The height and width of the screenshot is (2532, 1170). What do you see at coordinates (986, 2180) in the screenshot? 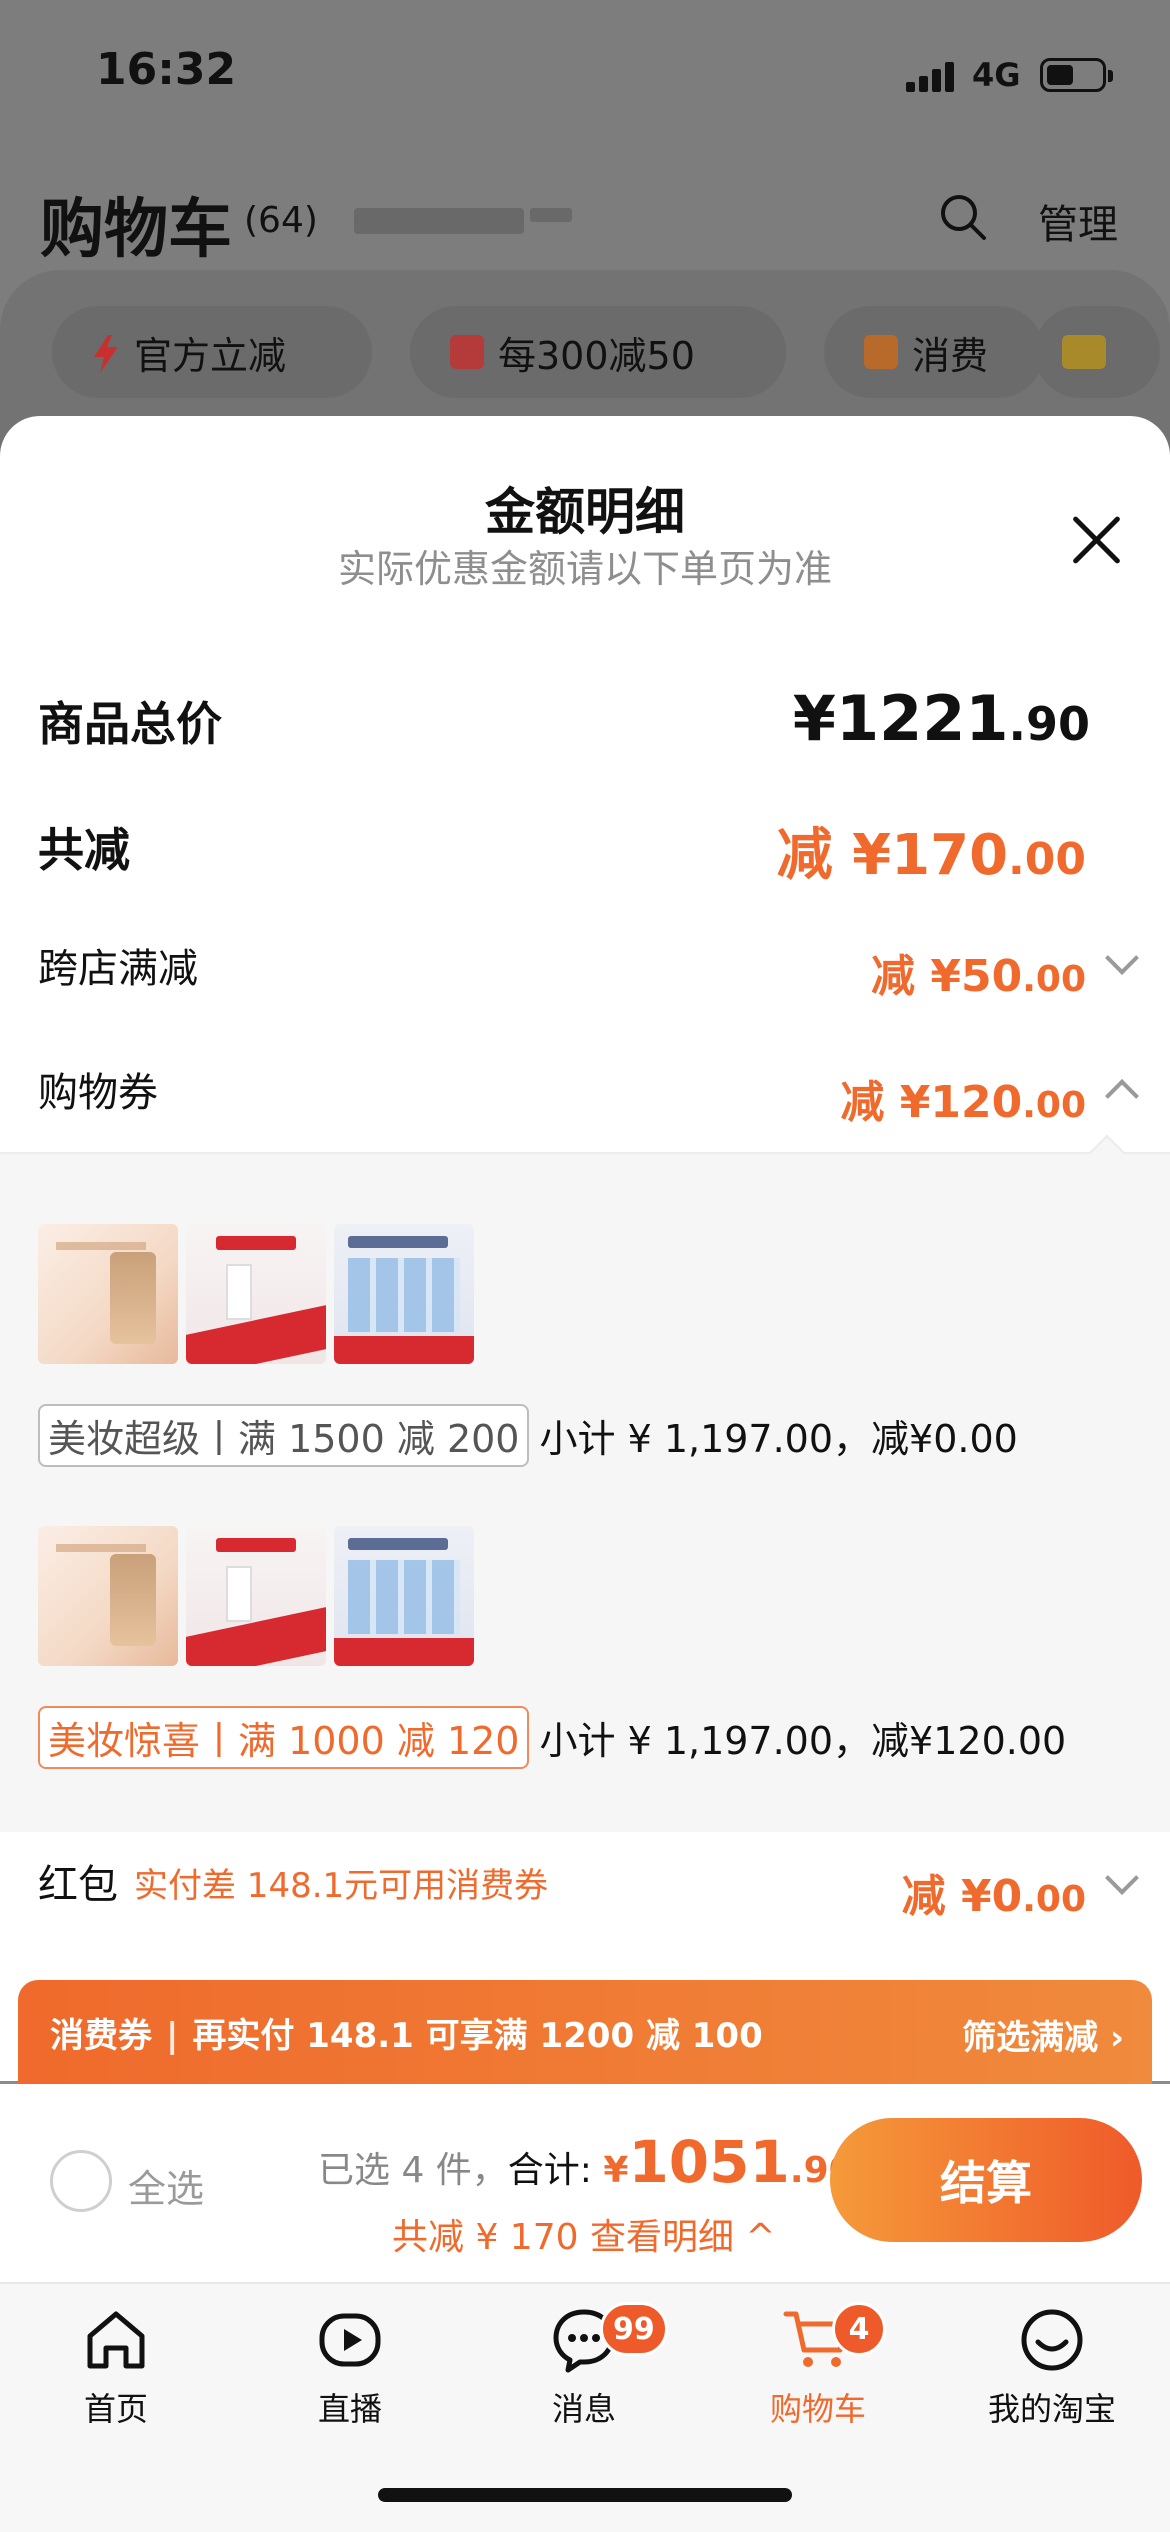
I see `checkout-button: 结算` at bounding box center [986, 2180].